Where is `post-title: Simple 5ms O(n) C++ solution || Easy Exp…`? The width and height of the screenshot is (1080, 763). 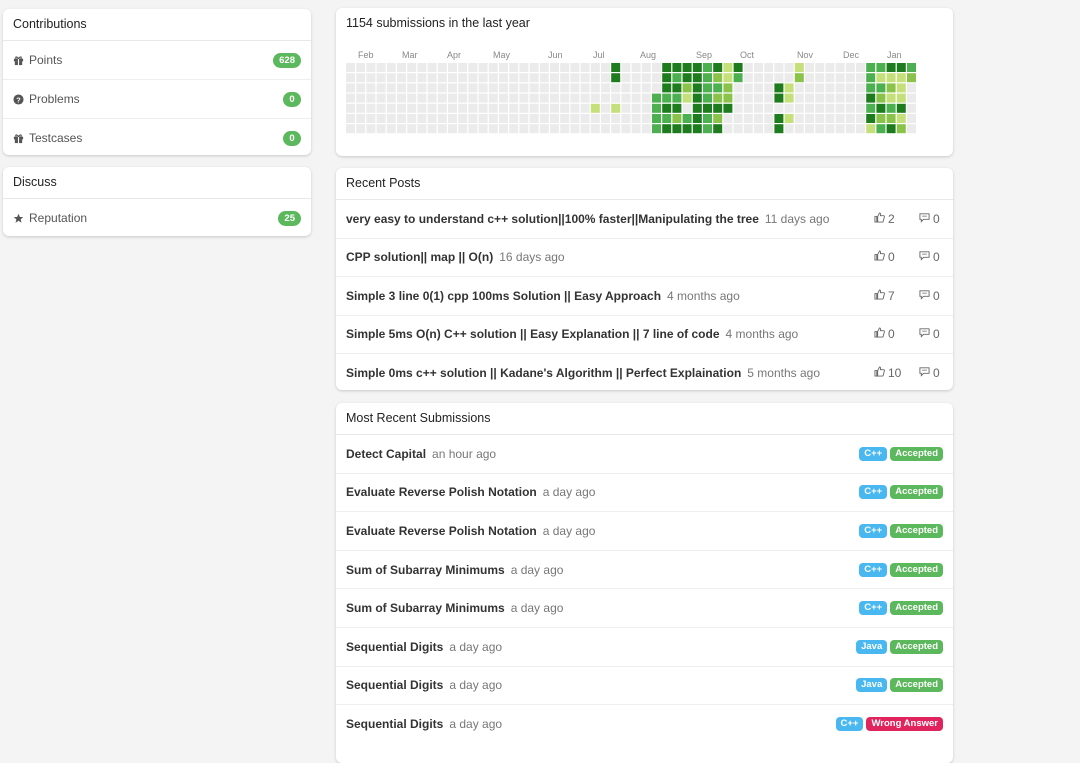
post-title: Simple 5ms O(n) C++ solution || Easy Exp… is located at coordinates (533, 334).